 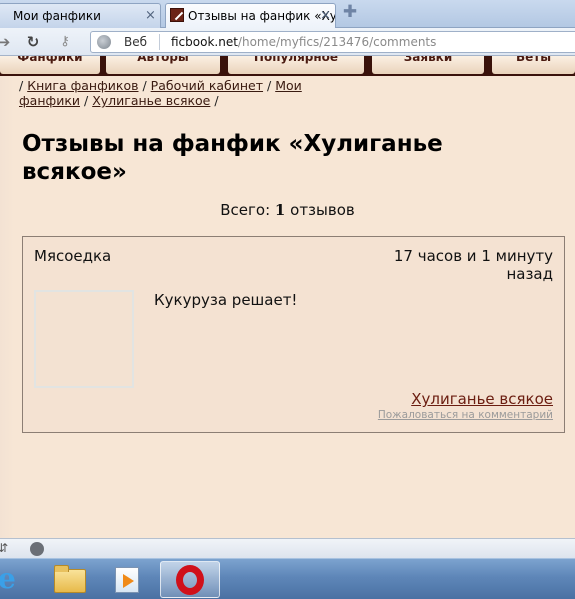 What do you see at coordinates (72, 256) in the screenshot?
I see `review-author: Мясоедка` at bounding box center [72, 256].